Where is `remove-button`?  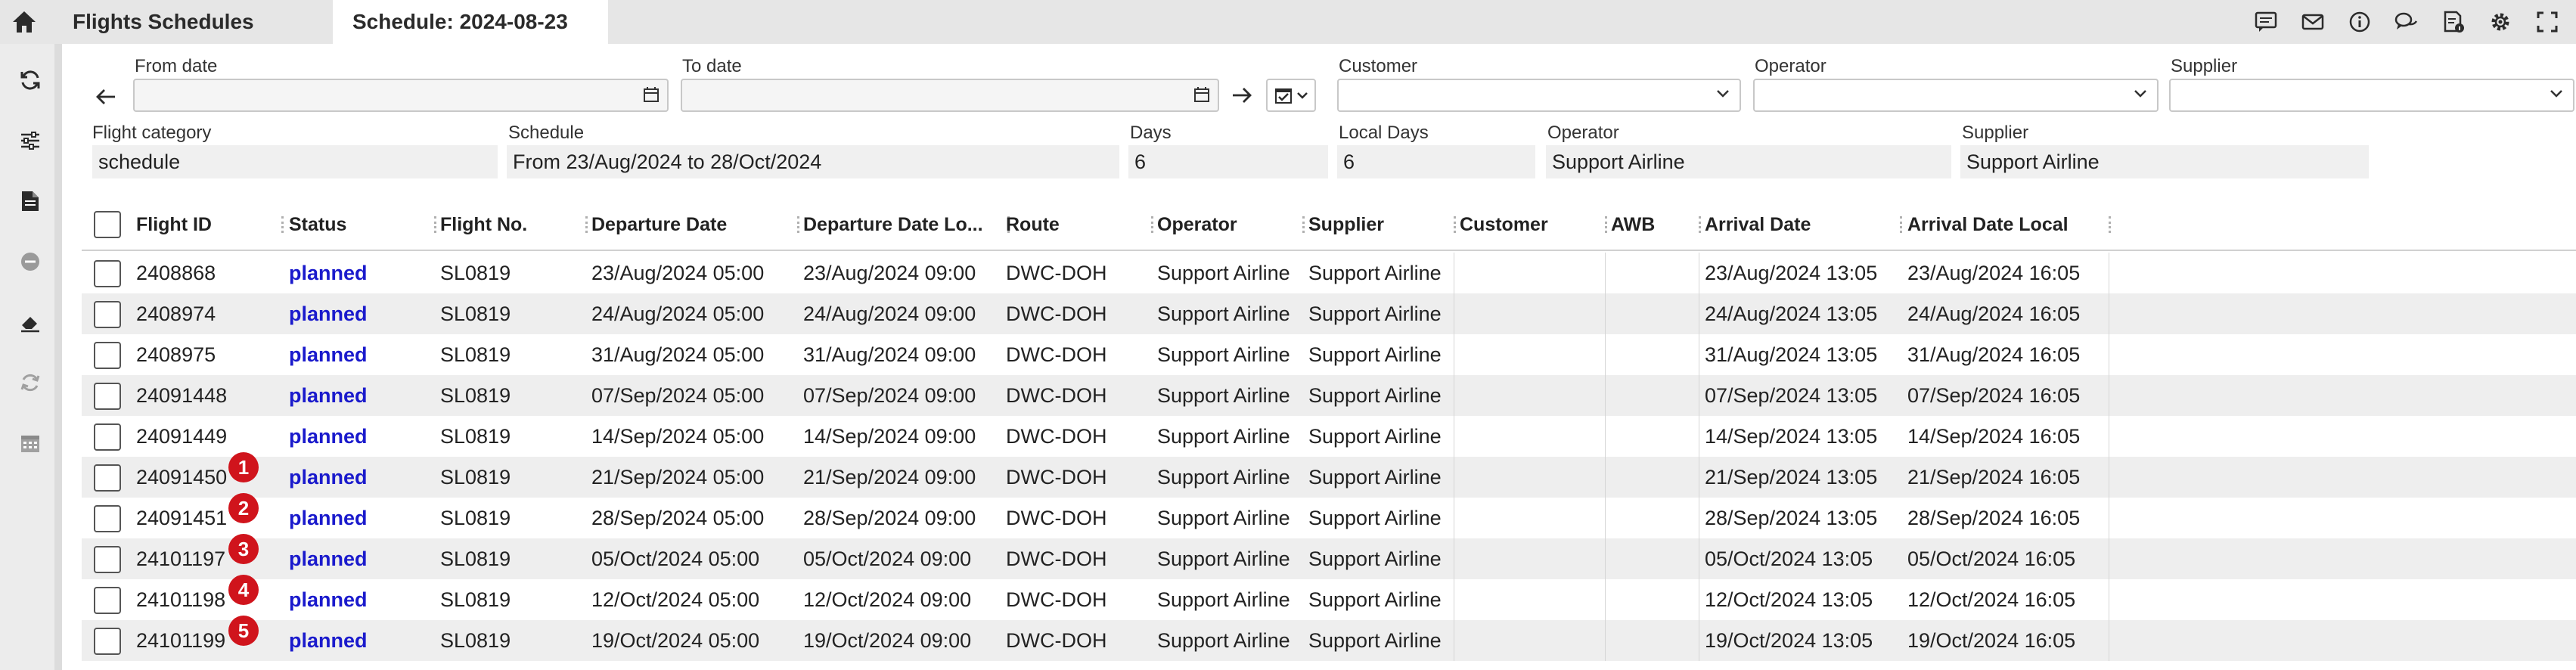 remove-button is located at coordinates (30, 261).